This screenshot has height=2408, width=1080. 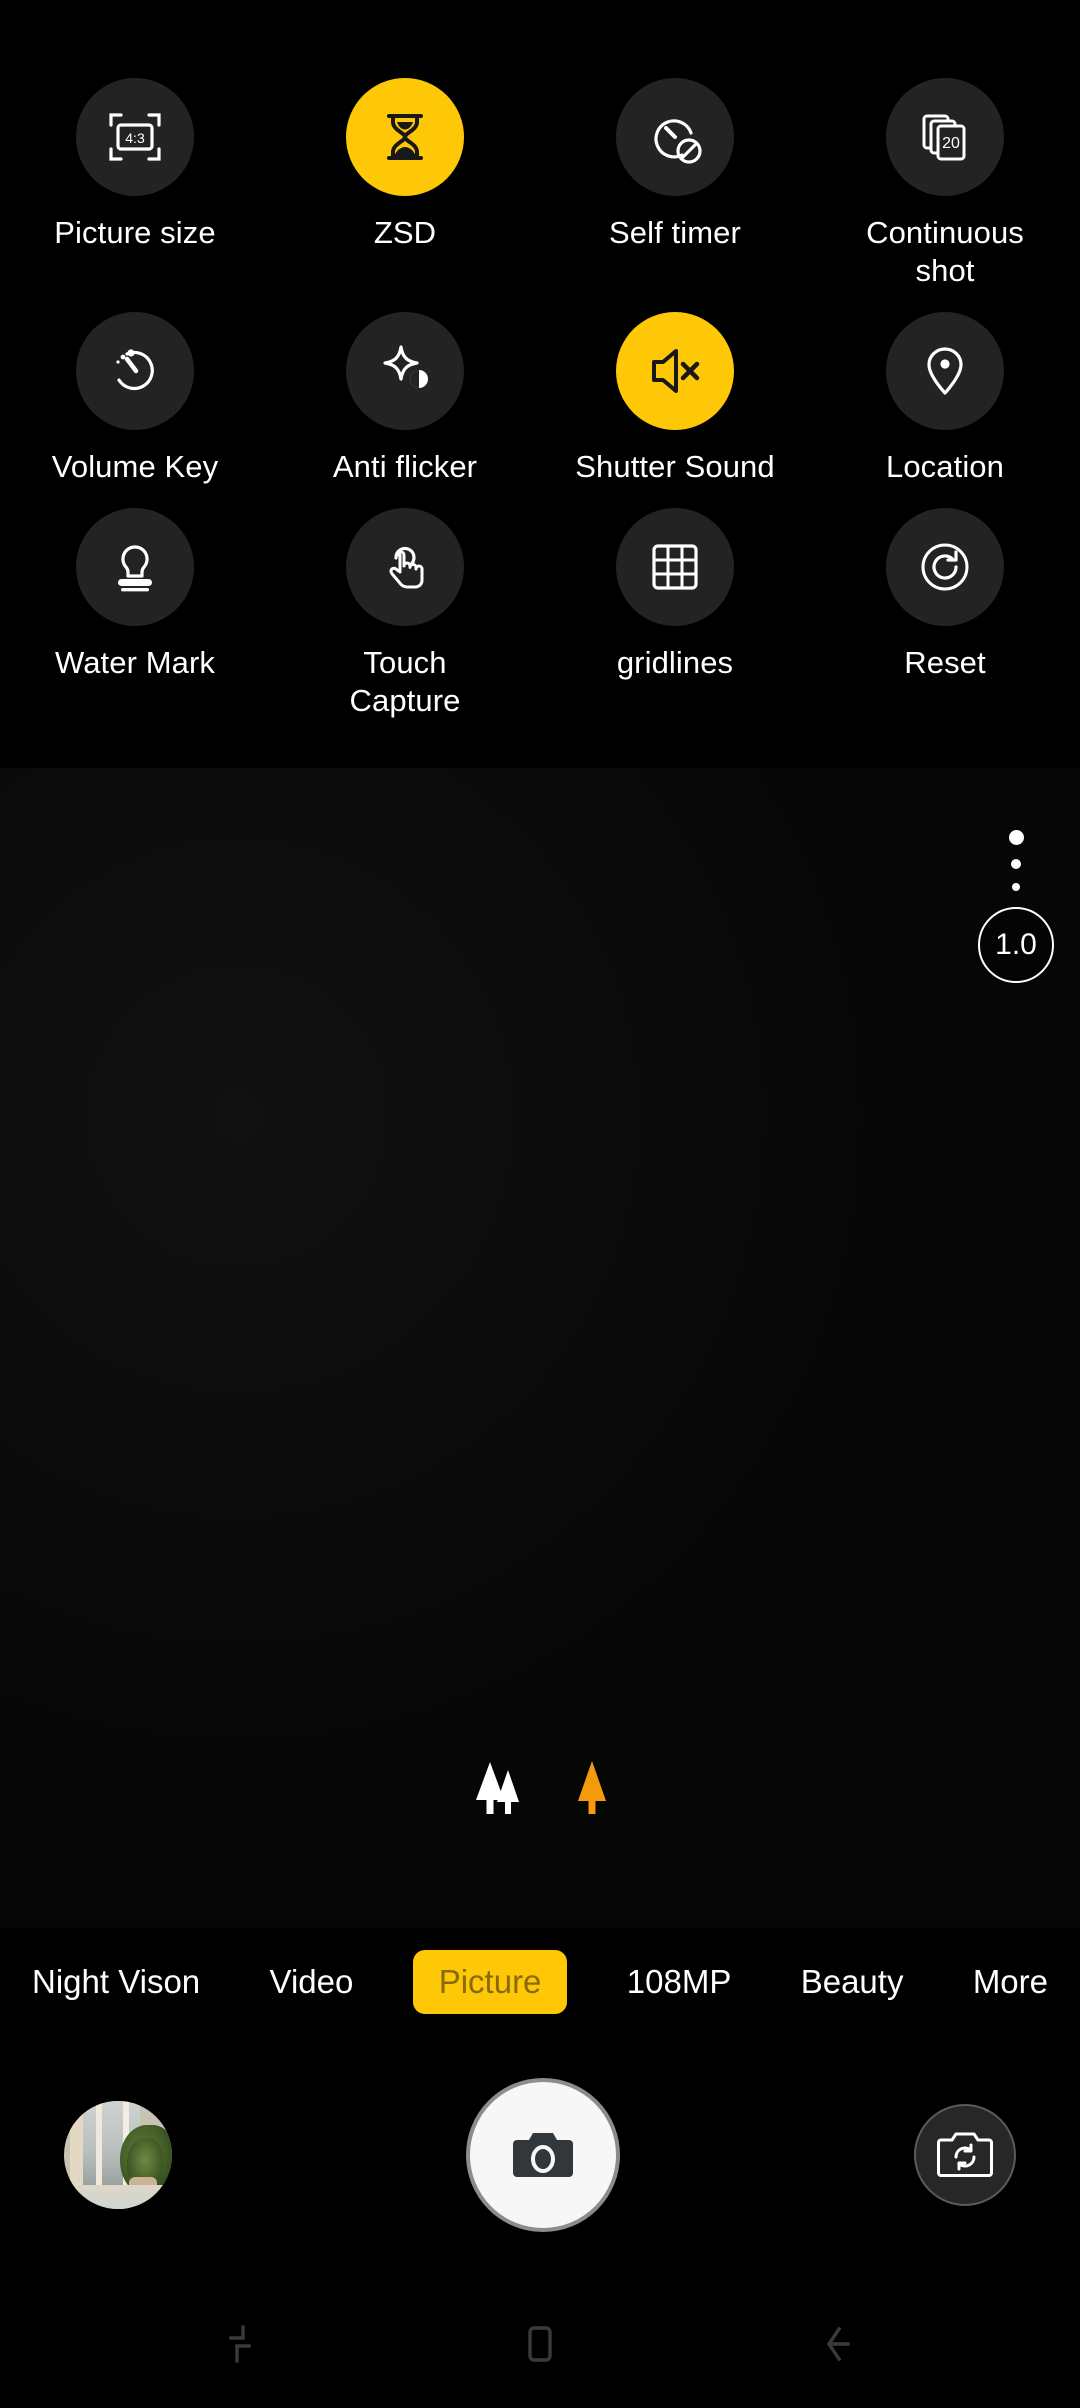 I want to click on continuous-shot-icon-wrap: 20, so click(x=945, y=137).